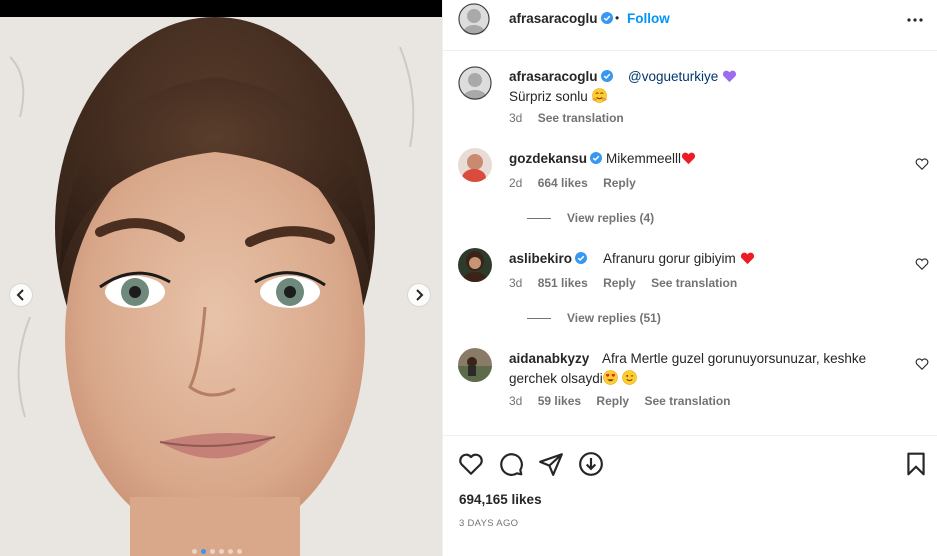 Image resolution: width=937 pixels, height=556 pixels. What do you see at coordinates (474, 19) in the screenshot?
I see `author-avatar` at bounding box center [474, 19].